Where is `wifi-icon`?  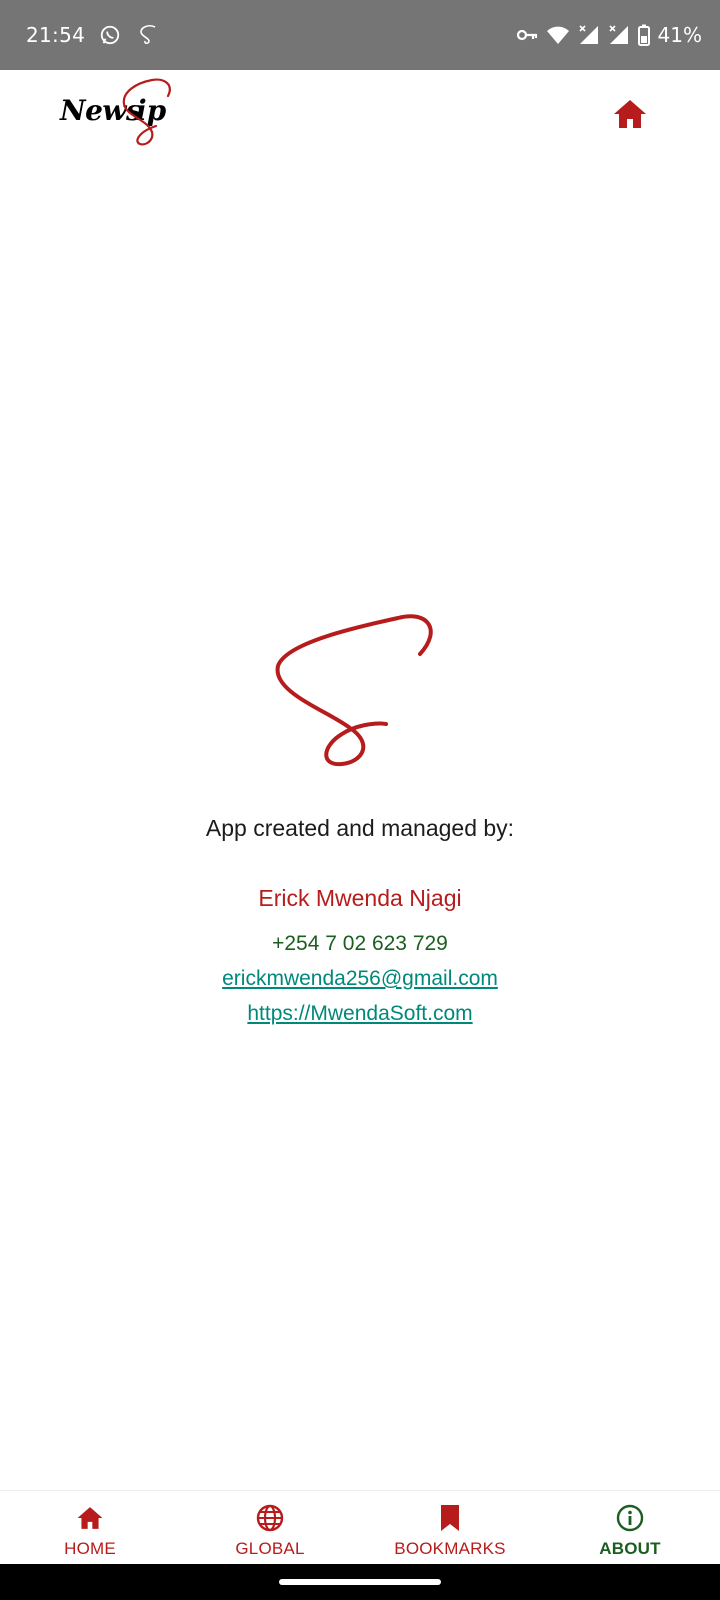 wifi-icon is located at coordinates (558, 35).